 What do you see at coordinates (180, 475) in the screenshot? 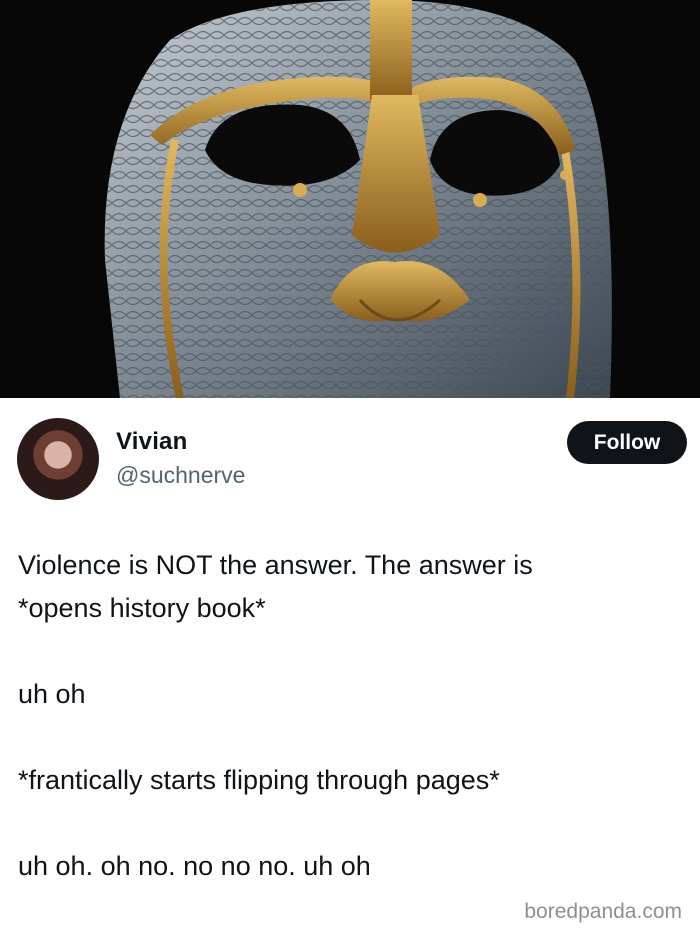
I see `user-handle: @suchnerve` at bounding box center [180, 475].